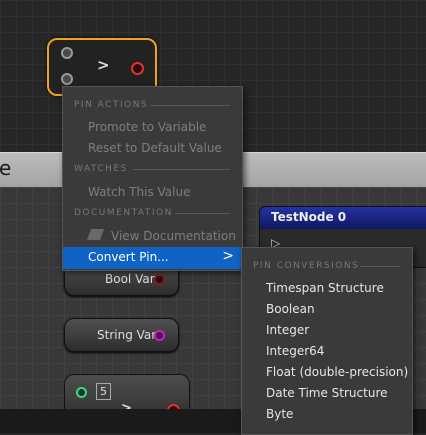 The width and height of the screenshot is (426, 435). What do you see at coordinates (81, 392) in the screenshot?
I see `int-input-pin` at bounding box center [81, 392].